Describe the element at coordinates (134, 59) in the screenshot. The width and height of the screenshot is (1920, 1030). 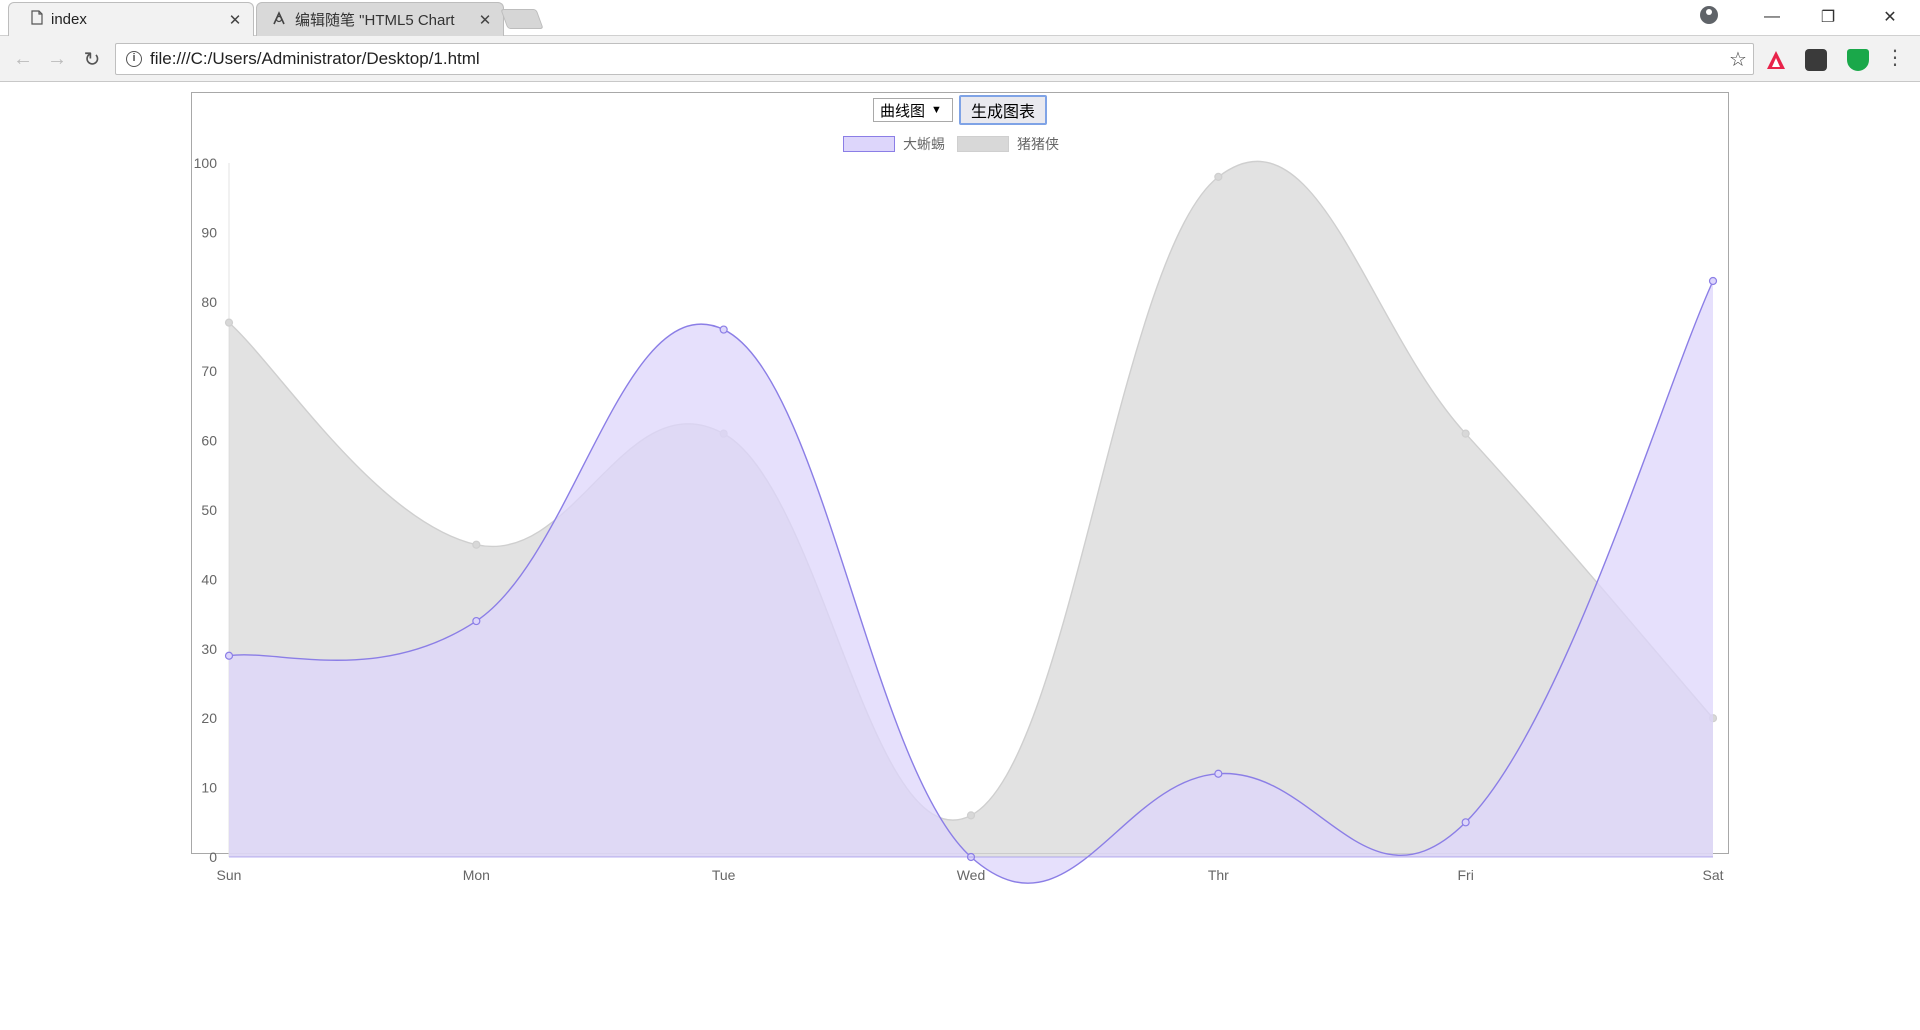
I see `info-icon: i` at that location.